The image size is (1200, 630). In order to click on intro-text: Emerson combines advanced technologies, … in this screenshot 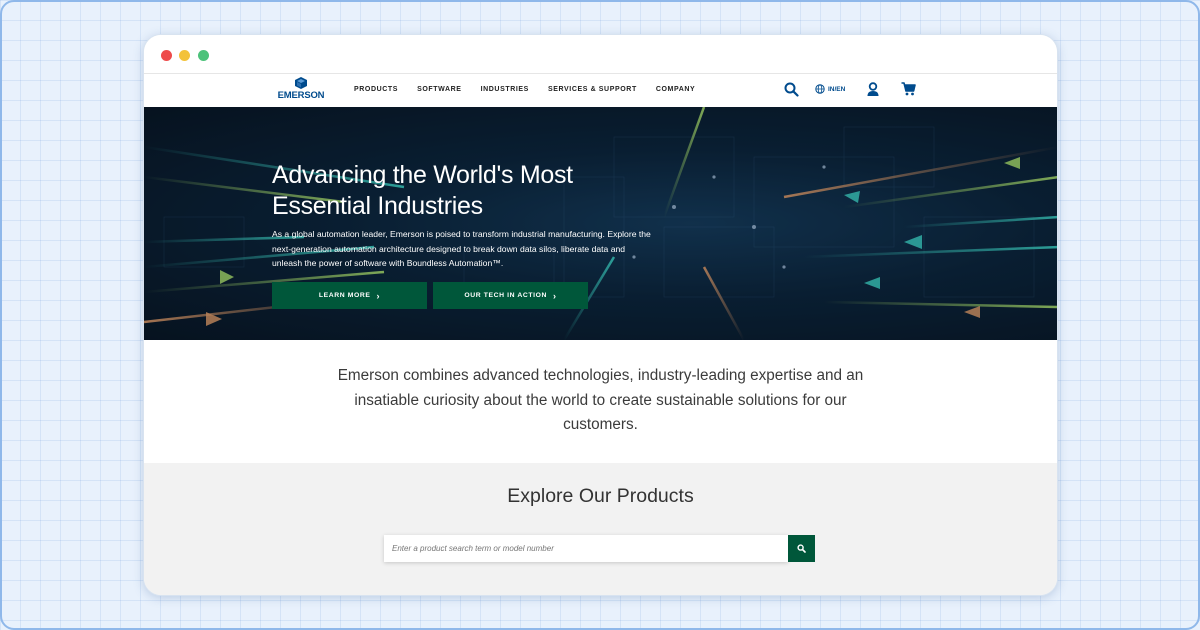, I will do `click(600, 400)`.